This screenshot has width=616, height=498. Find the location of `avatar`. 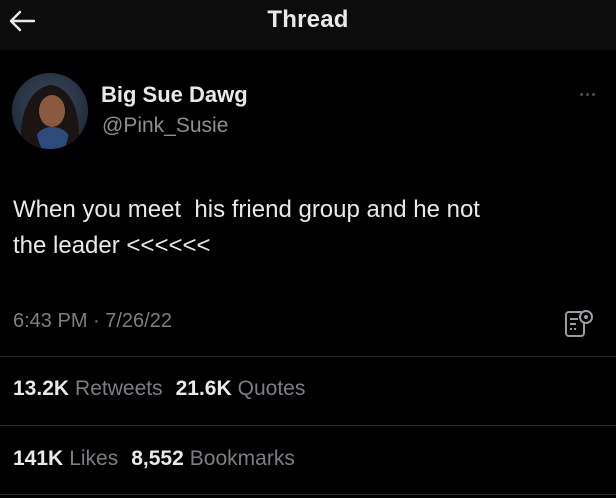

avatar is located at coordinates (50, 111).